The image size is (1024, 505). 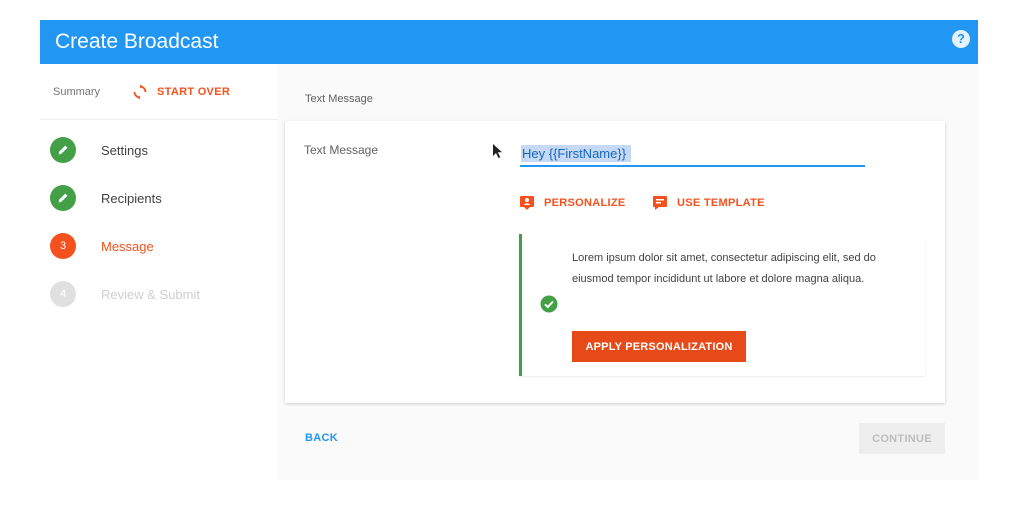 I want to click on step-recipients: Recipients, so click(x=159, y=198).